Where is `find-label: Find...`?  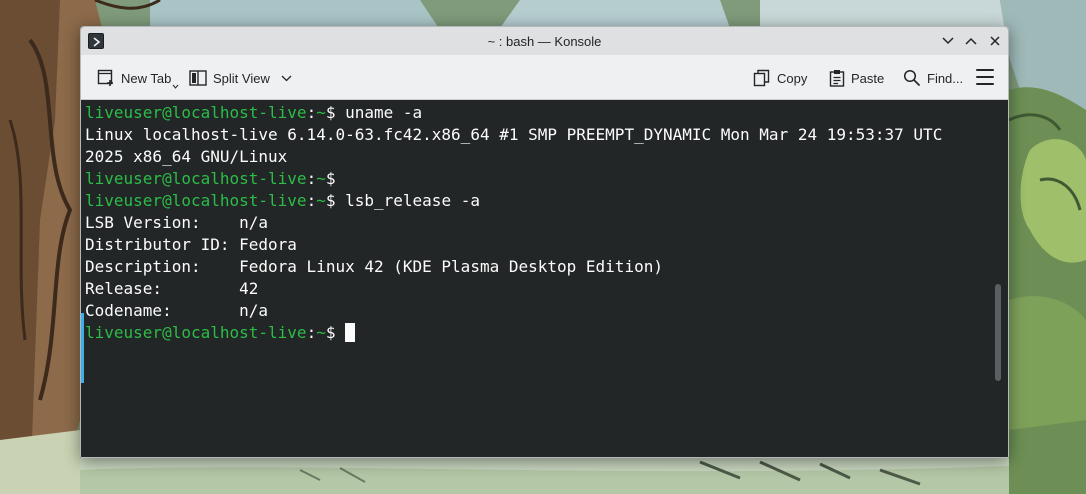 find-label: Find... is located at coordinates (945, 78).